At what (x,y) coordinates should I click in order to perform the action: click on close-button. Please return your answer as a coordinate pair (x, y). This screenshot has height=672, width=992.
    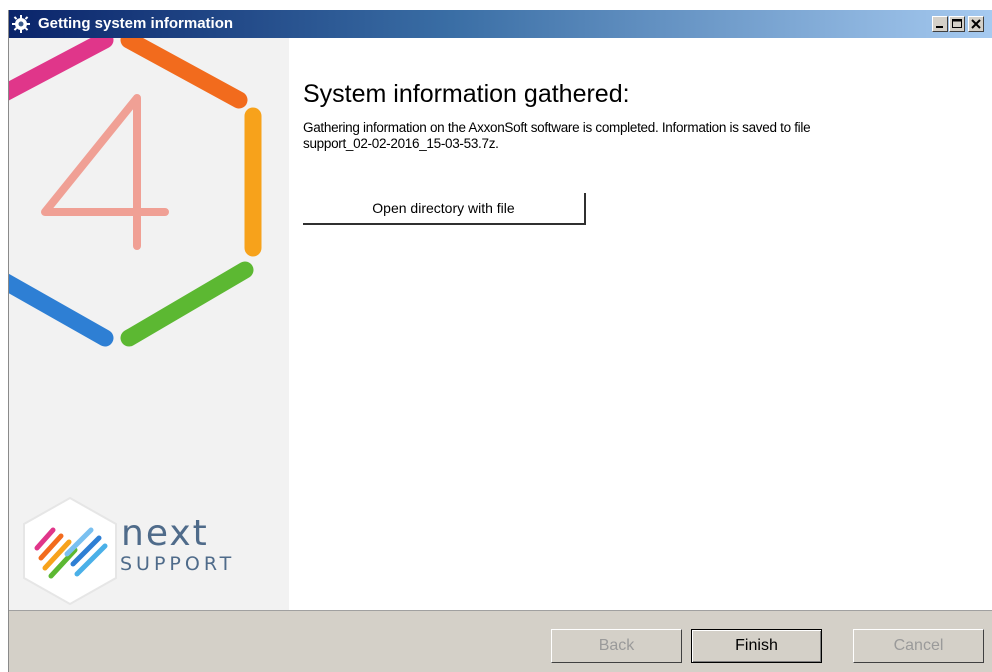
    Looking at the image, I should click on (976, 24).